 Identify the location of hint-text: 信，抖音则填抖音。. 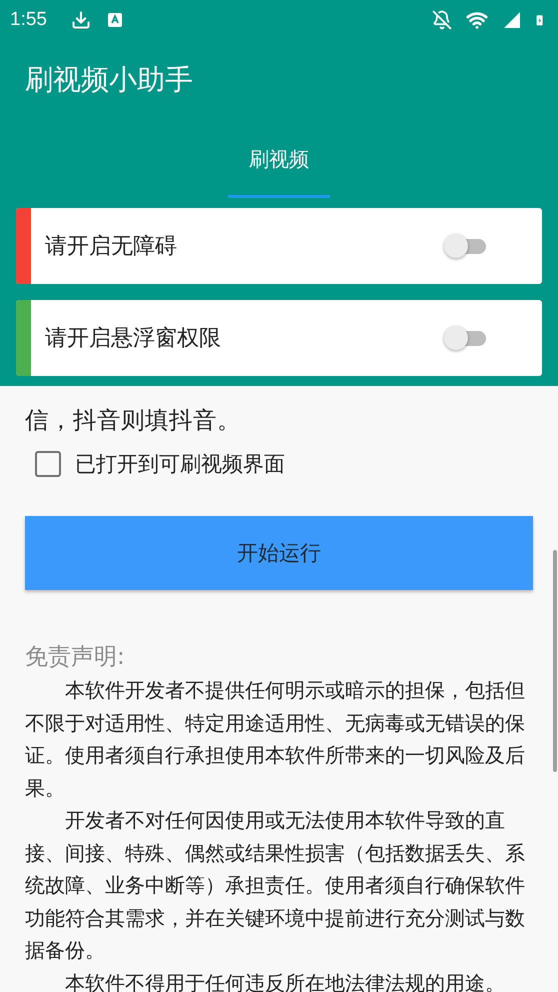
(133, 420).